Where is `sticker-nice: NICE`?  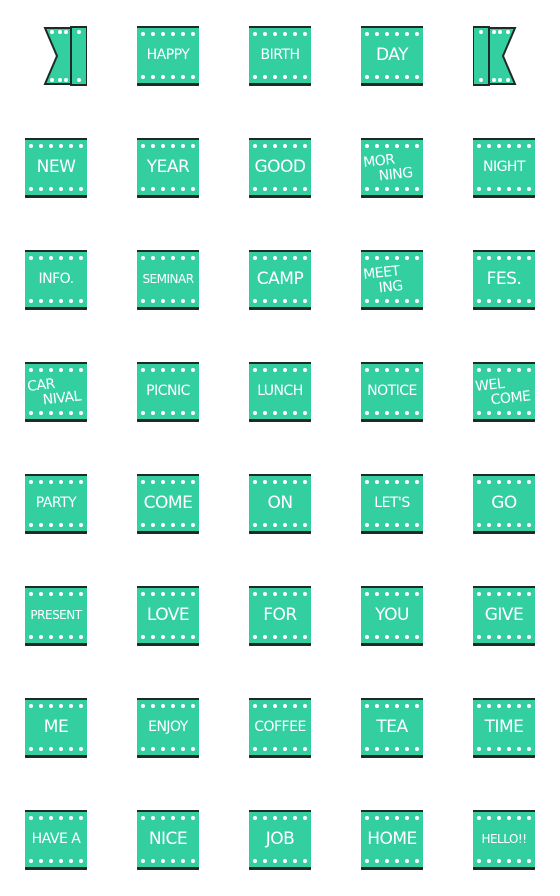 sticker-nice: NICE is located at coordinates (168, 840).